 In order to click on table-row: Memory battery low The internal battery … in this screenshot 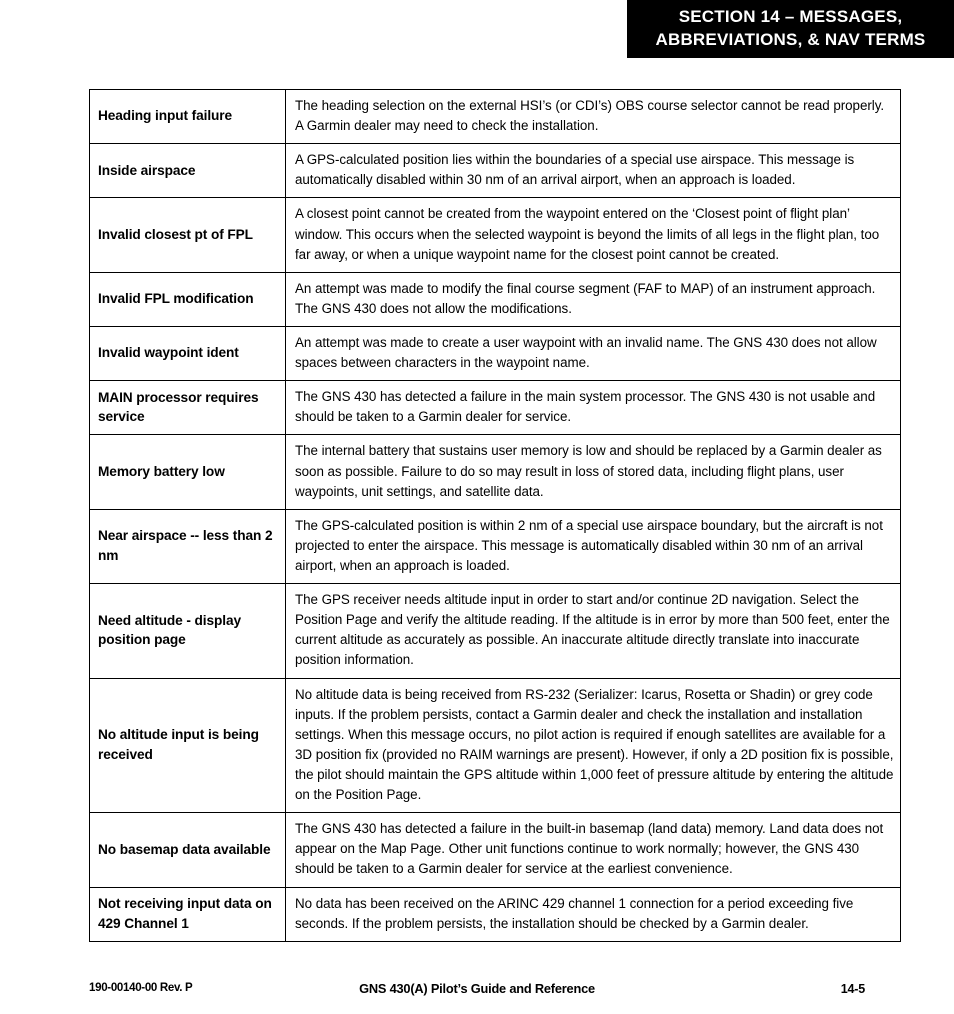, I will do `click(495, 472)`.